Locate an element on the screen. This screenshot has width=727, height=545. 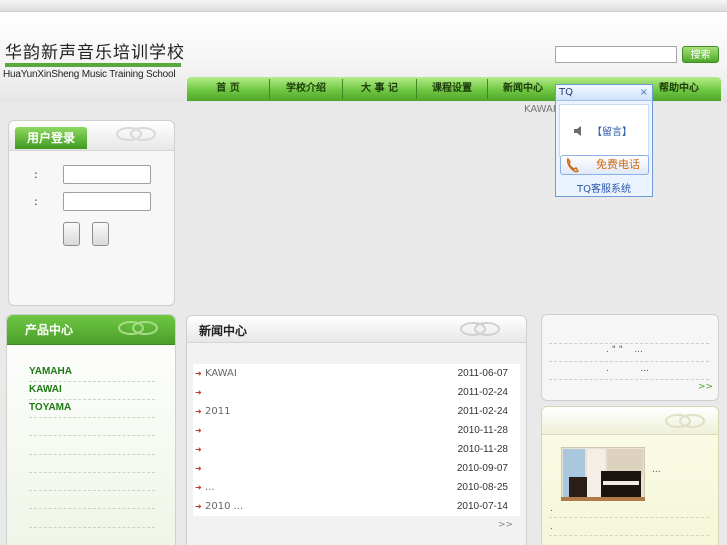
news-item: ➜ 2011-02-24 is located at coordinates (351, 392).